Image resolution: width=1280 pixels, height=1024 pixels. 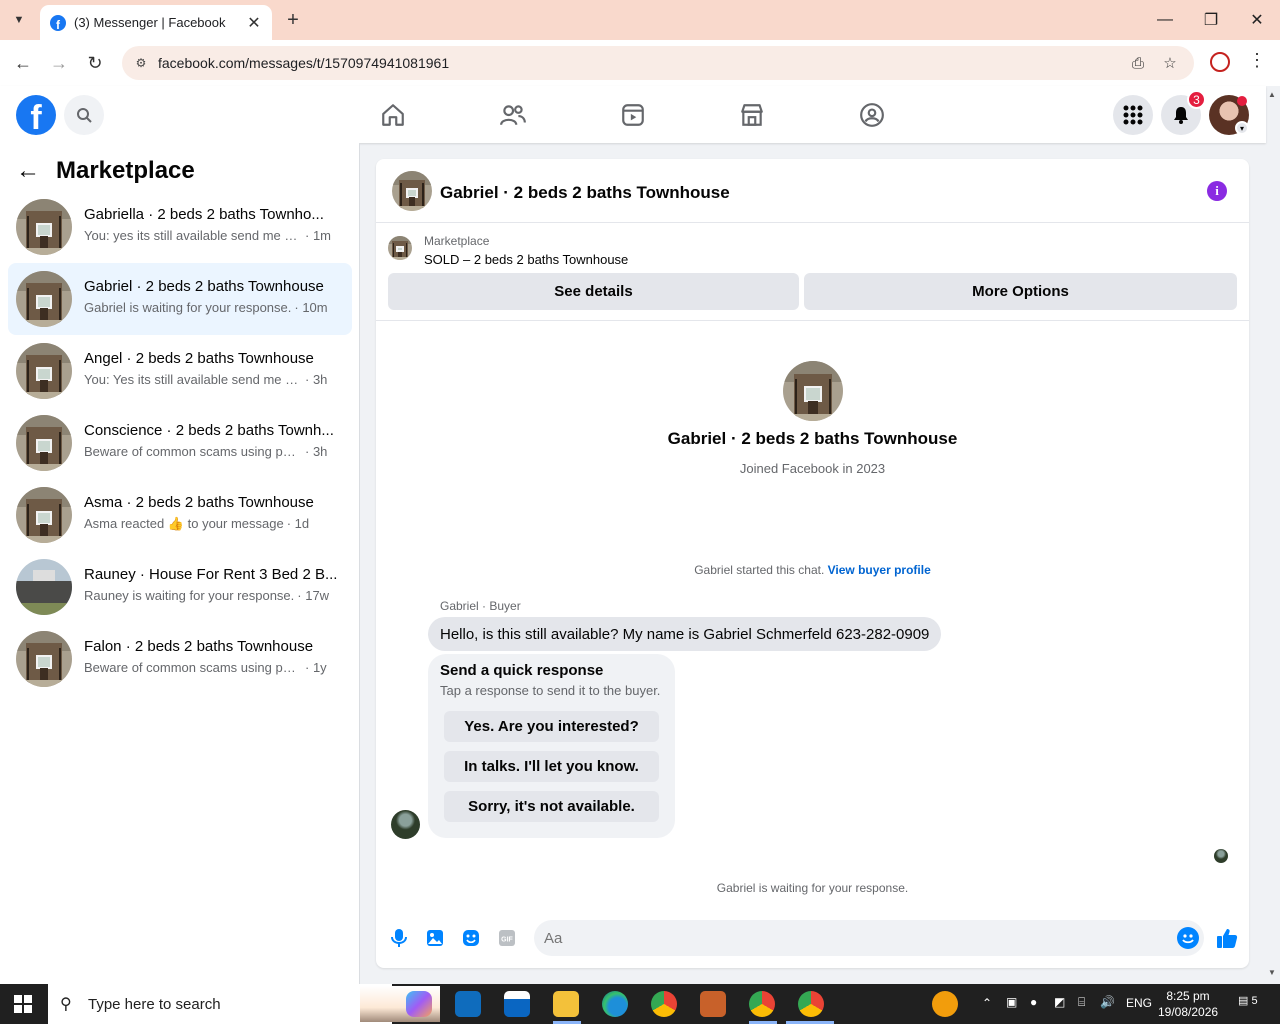 I want to click on edge-icon, so click(x=615, y=1004).